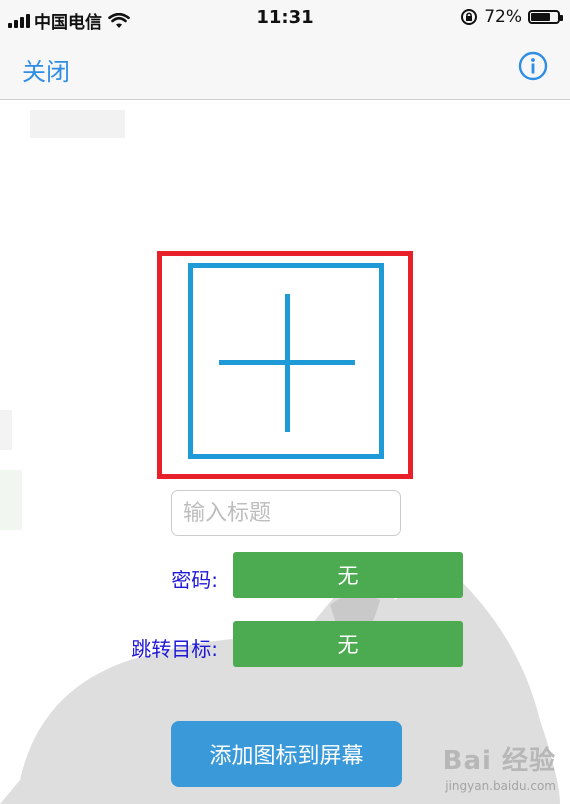 Image resolution: width=570 pixels, height=804 pixels. What do you see at coordinates (348, 575) in the screenshot?
I see `password-button: 无` at bounding box center [348, 575].